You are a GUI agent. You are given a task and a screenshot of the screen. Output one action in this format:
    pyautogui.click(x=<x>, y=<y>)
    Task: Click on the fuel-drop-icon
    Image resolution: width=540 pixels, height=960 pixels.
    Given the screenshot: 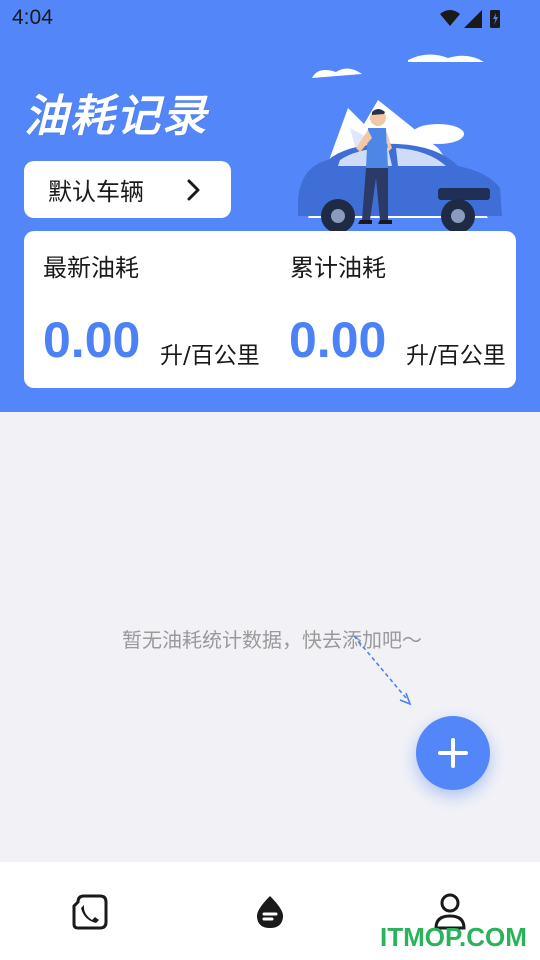 What is the action you would take?
    pyautogui.click(x=270, y=912)
    